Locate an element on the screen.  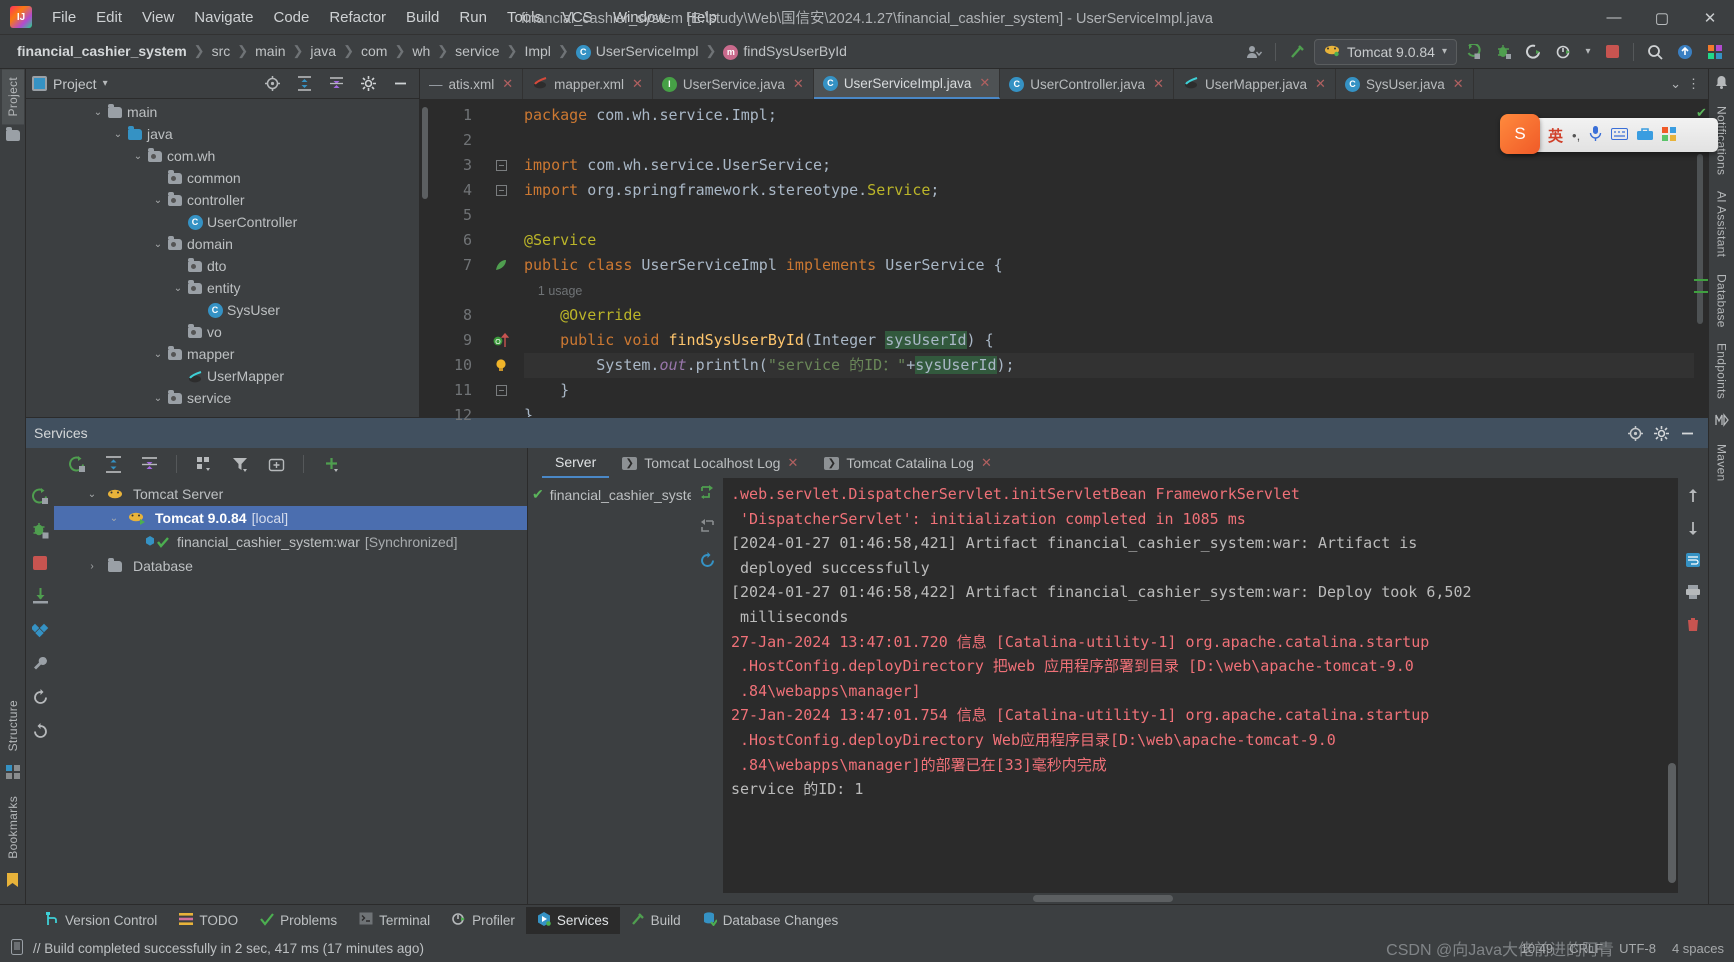
maximize-button: ▢ is located at coordinates (1662, 17).